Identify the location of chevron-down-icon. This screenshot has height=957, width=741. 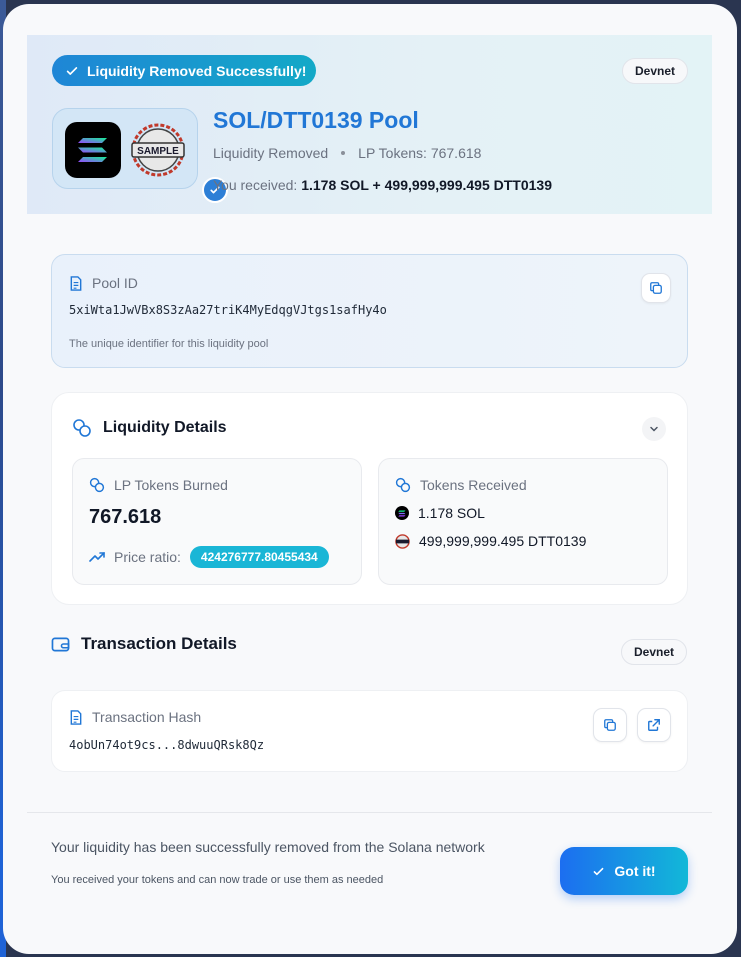
(654, 429).